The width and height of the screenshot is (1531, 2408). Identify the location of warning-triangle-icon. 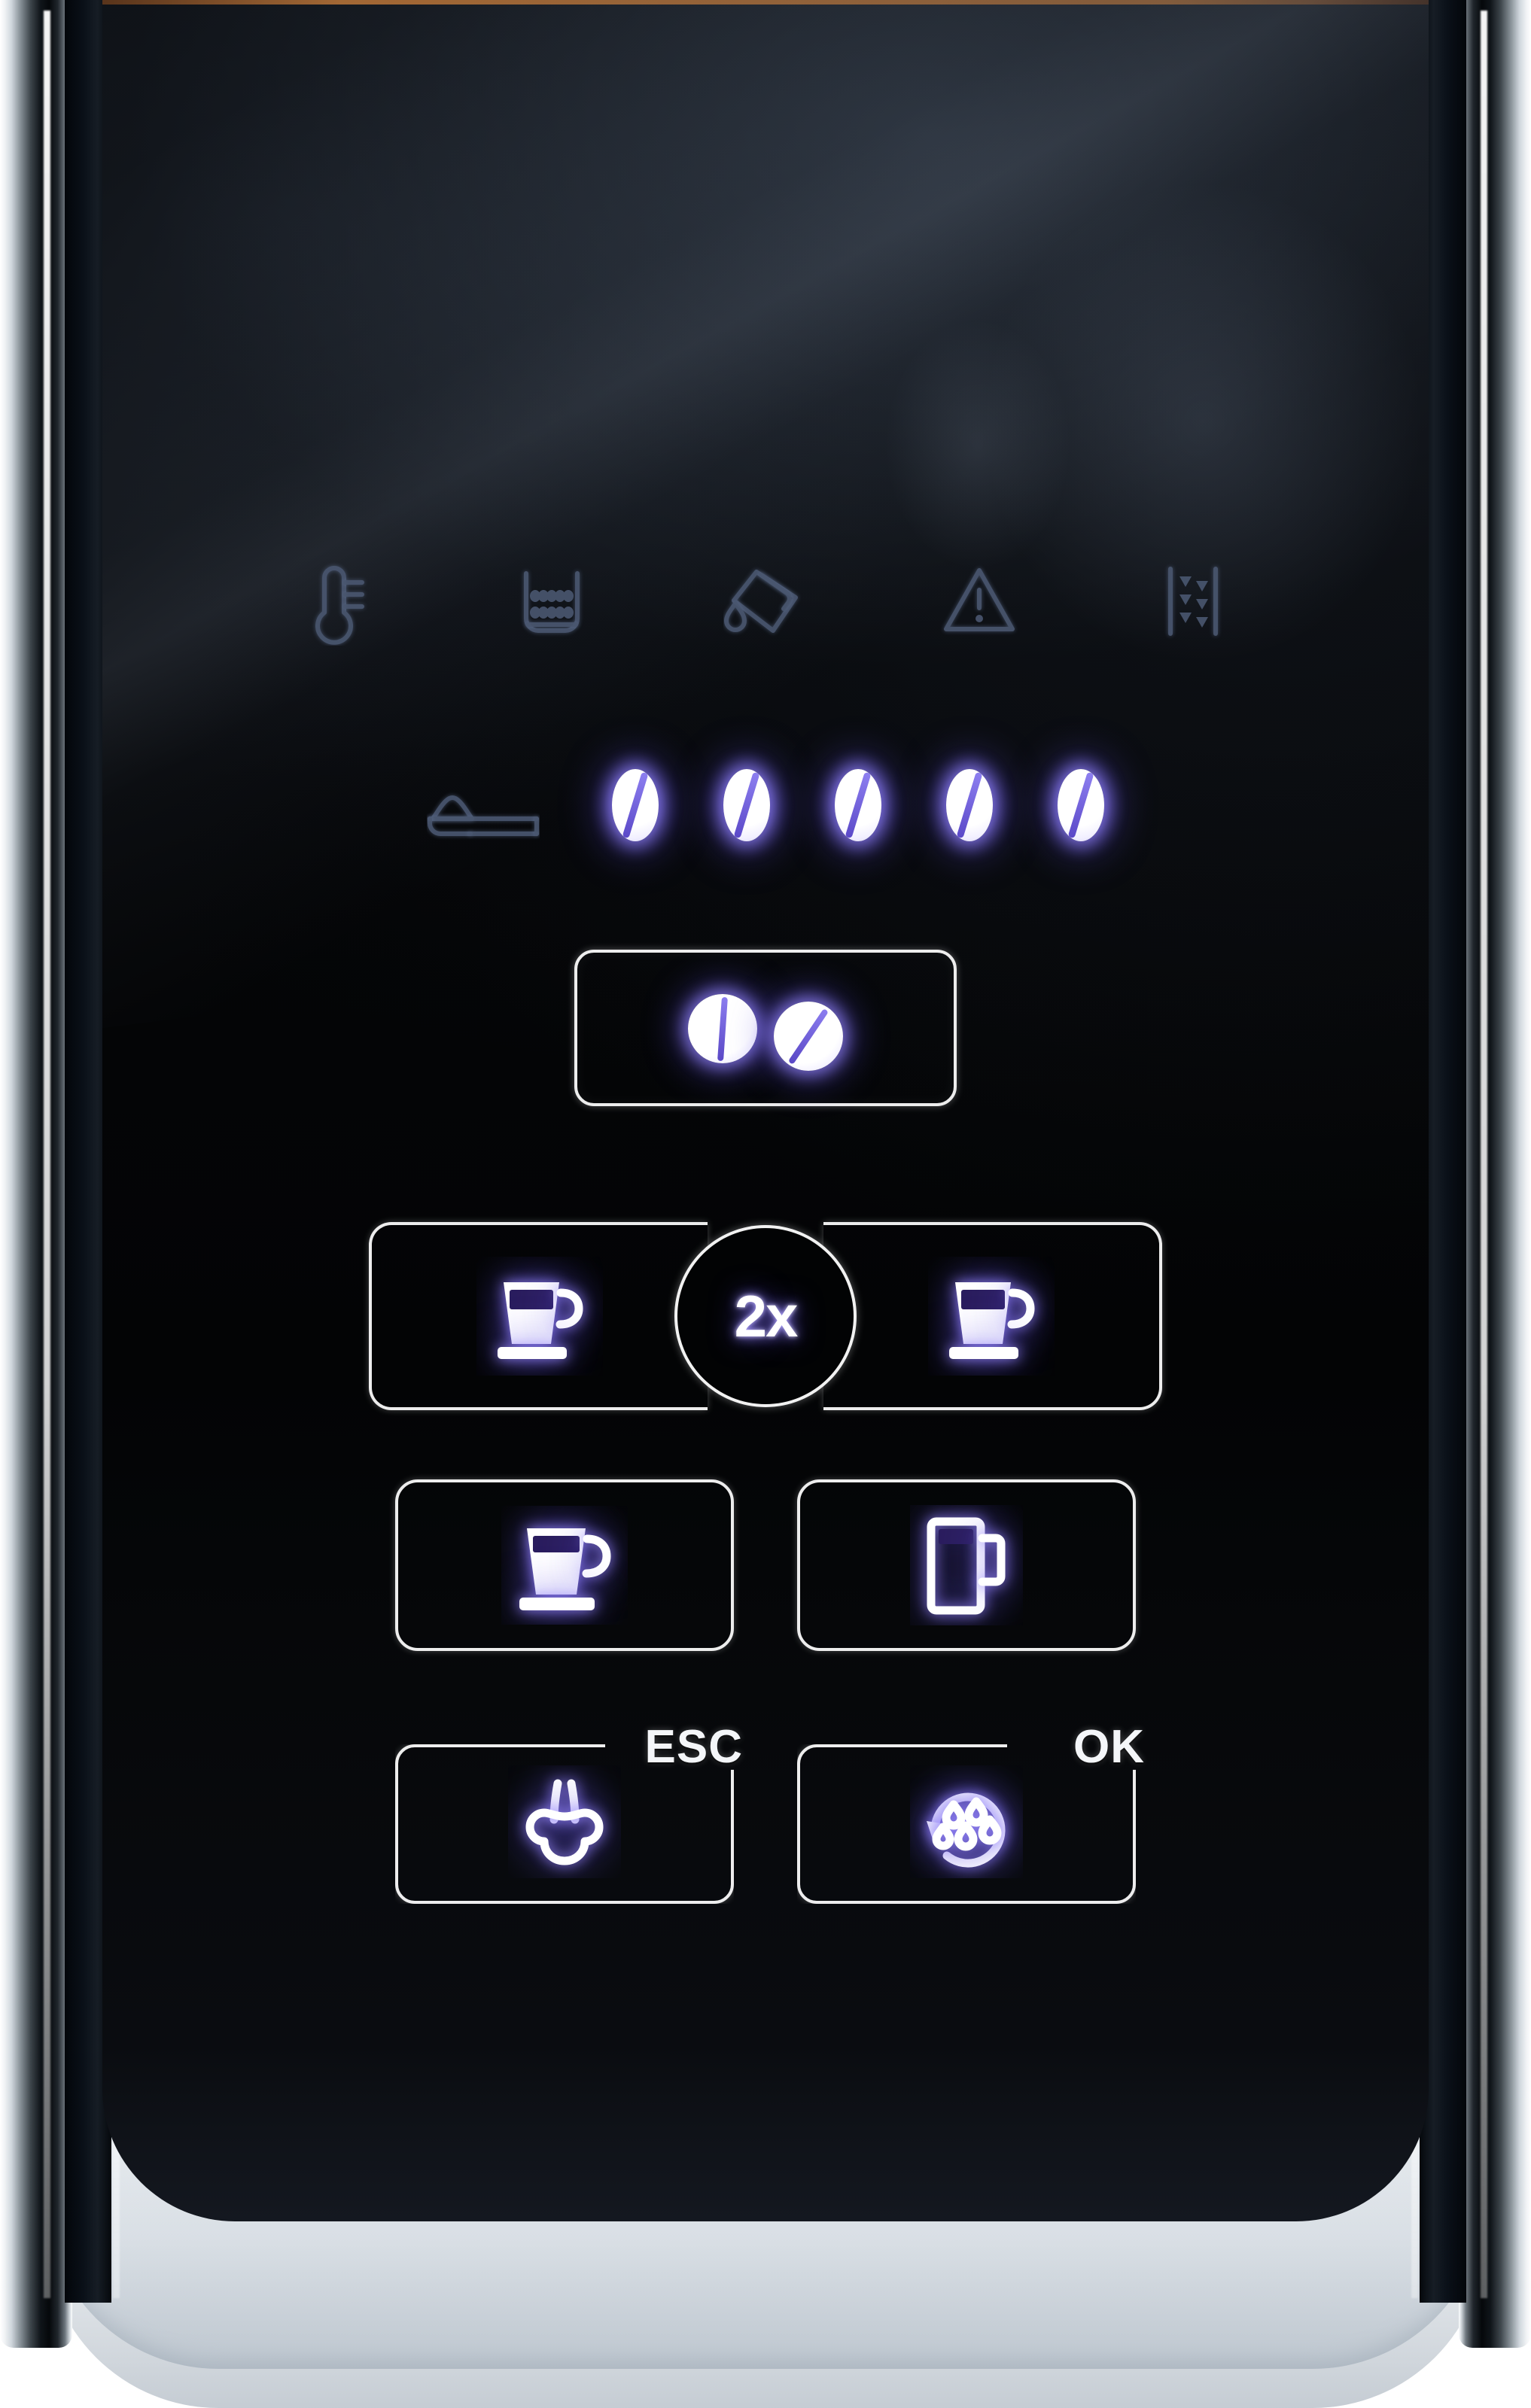
(979, 601).